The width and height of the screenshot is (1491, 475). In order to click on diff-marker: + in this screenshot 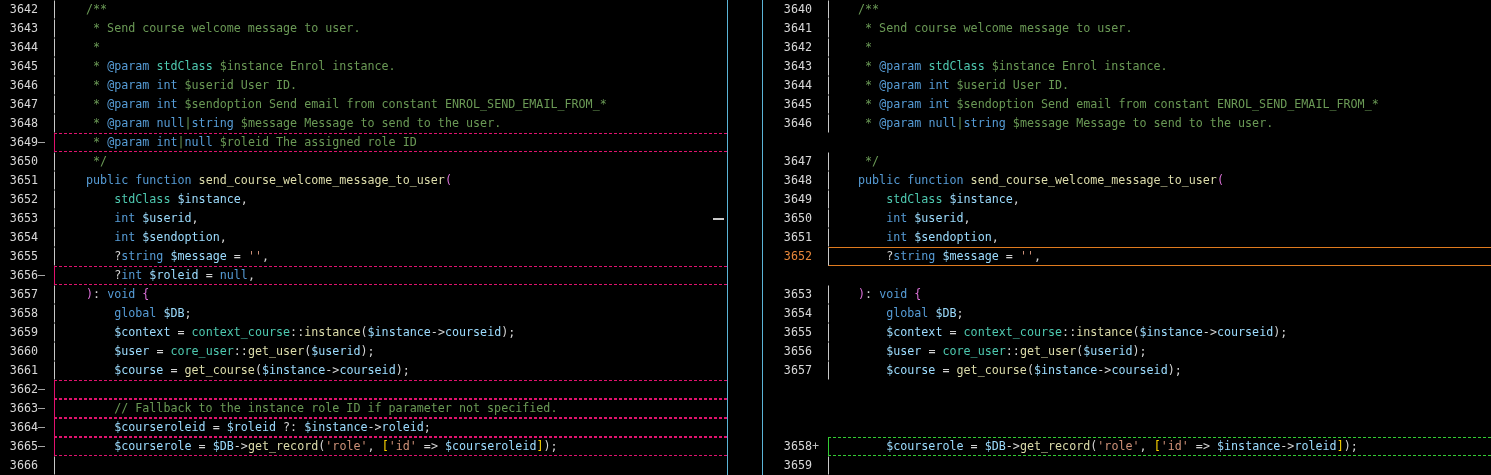, I will do `click(816, 446)`.